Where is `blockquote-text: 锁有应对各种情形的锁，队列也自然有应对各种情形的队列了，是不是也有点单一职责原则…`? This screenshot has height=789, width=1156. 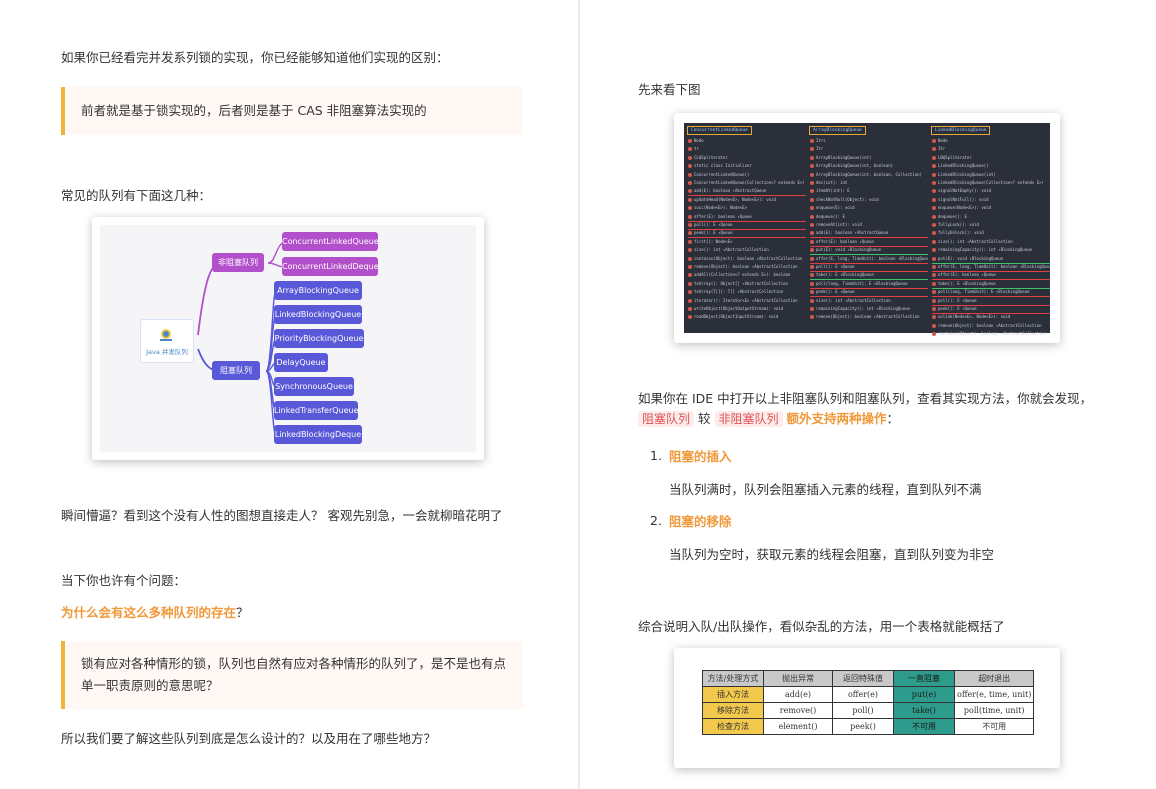 blockquote-text: 锁有应对各种情形的锁，队列也自然有应对各种情形的队列了，是不是也有点单一职责原则… is located at coordinates (294, 674).